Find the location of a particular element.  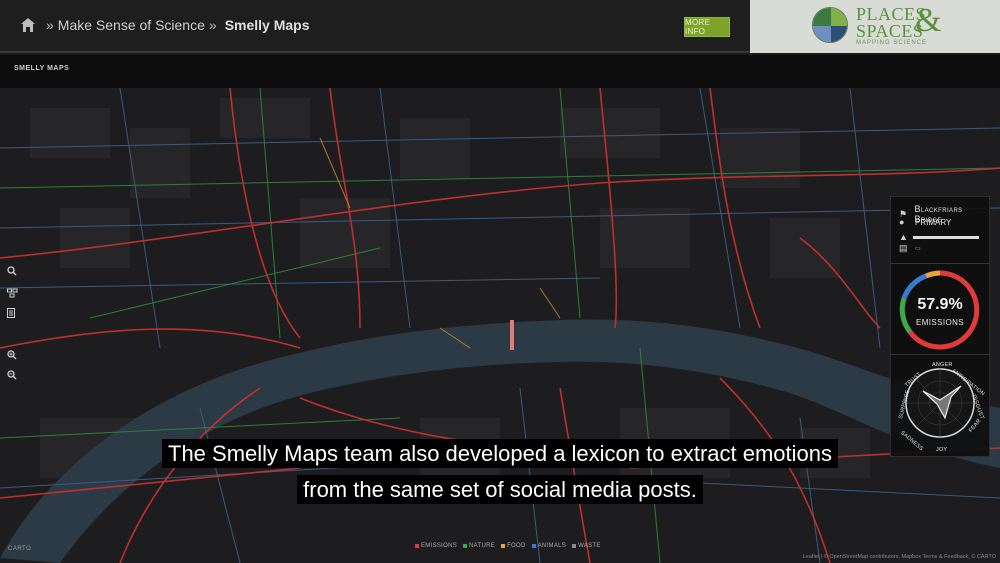

likes-bar is located at coordinates (946, 237).